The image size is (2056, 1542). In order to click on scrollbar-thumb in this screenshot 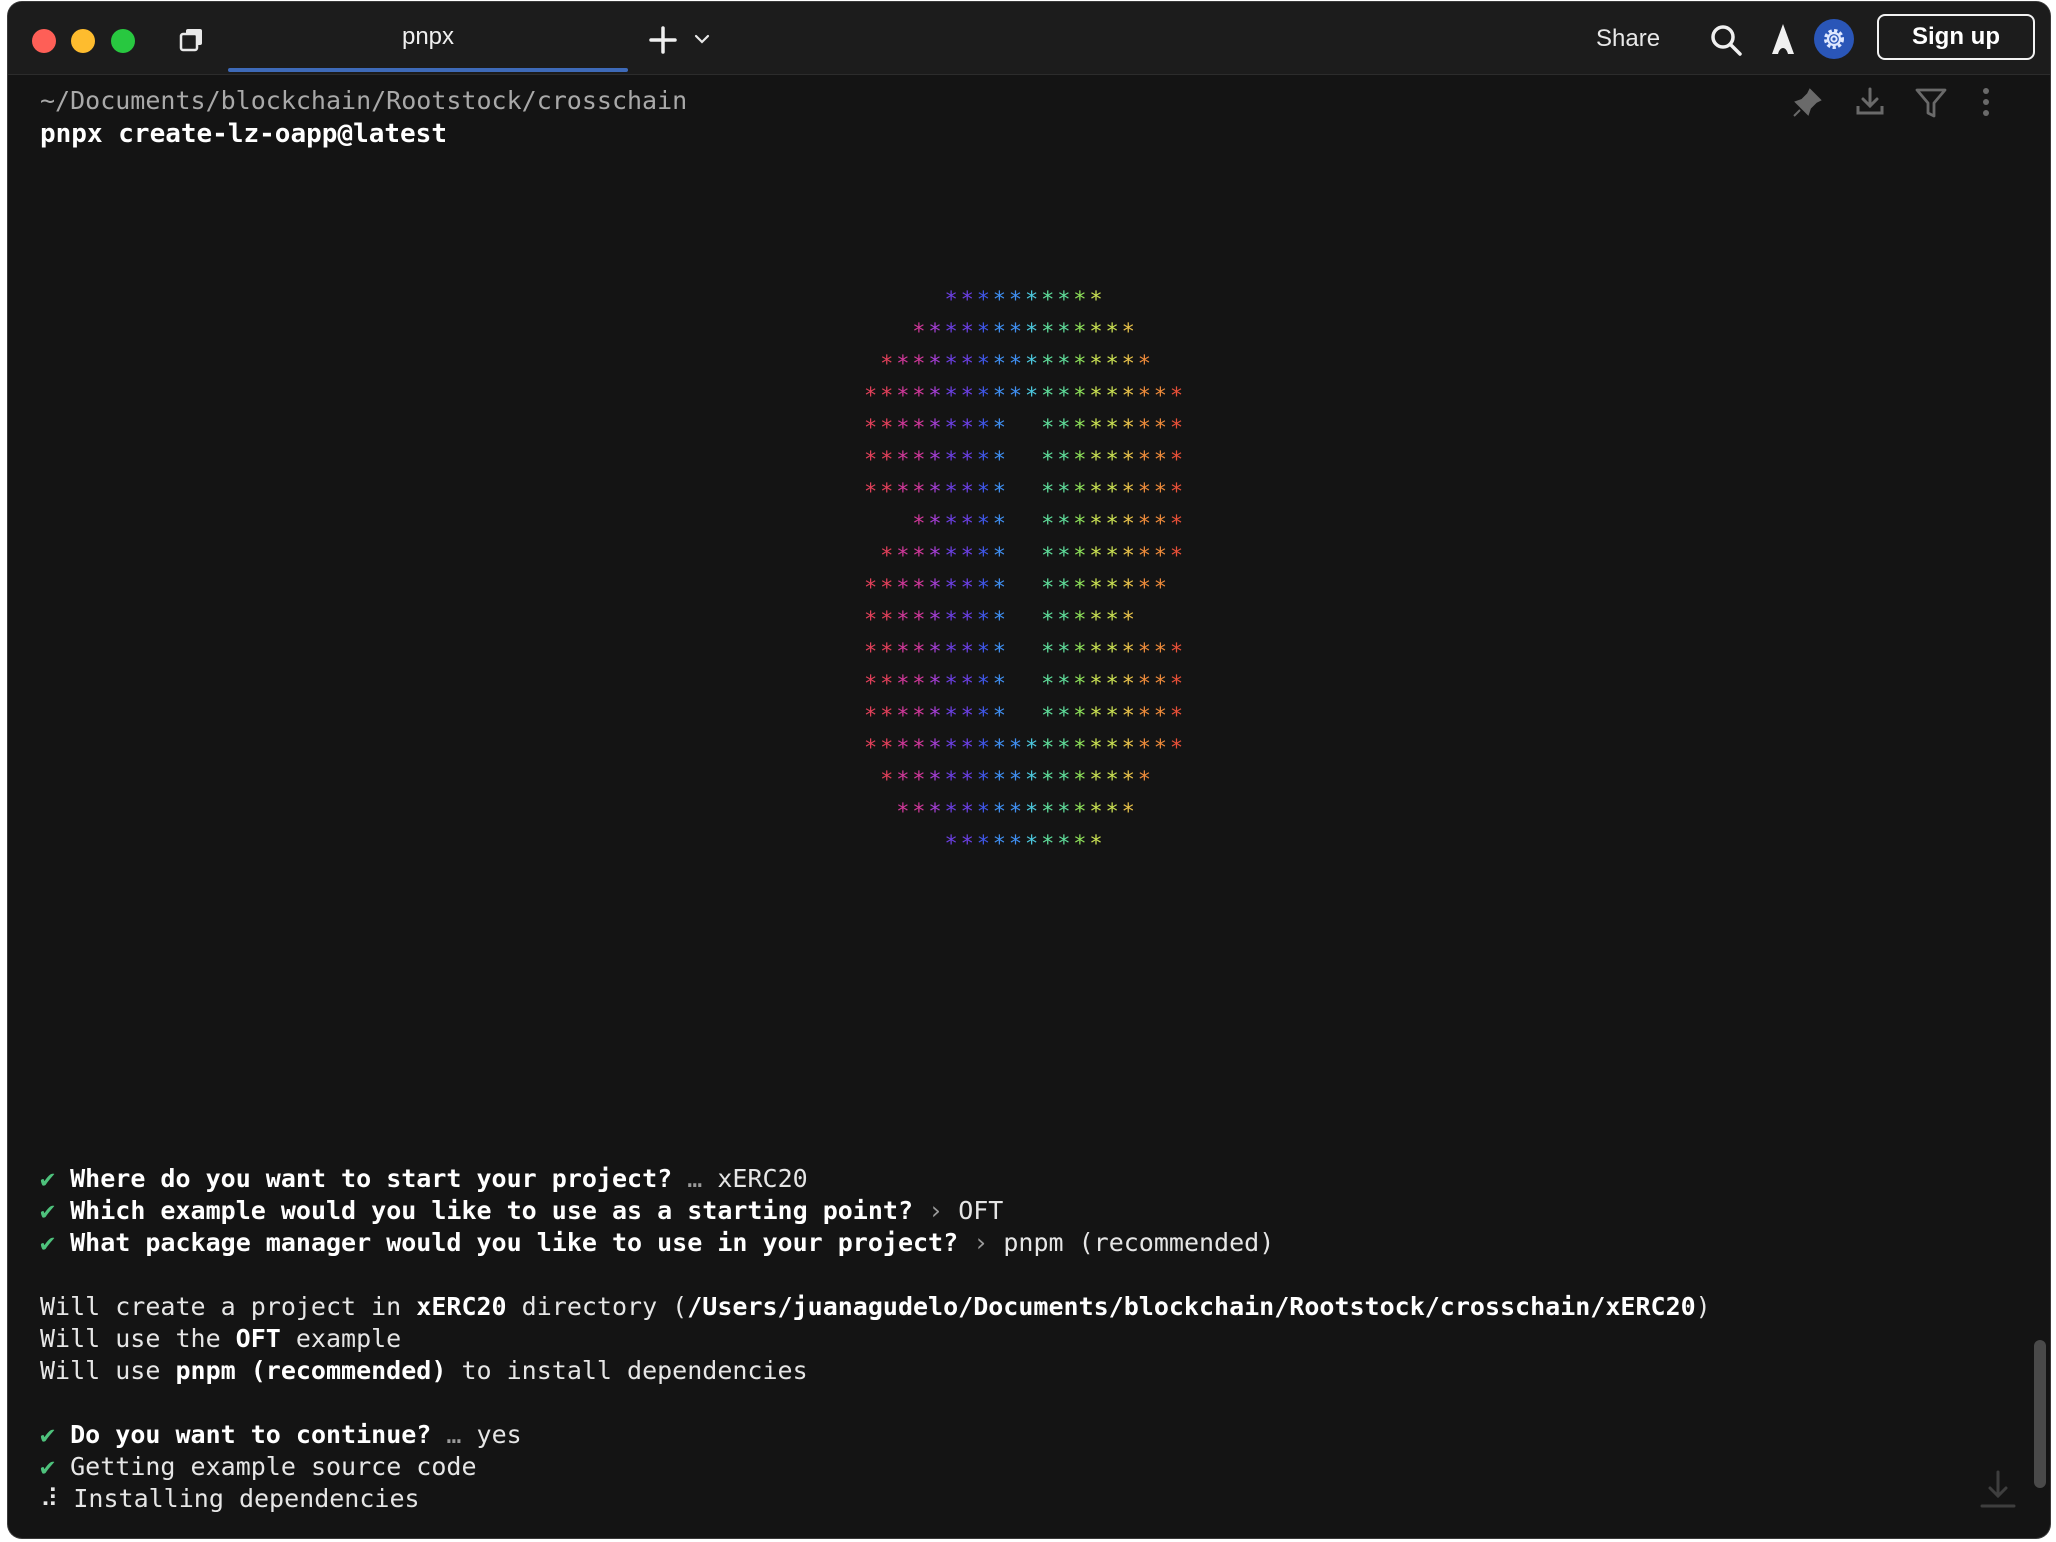, I will do `click(2040, 1414)`.